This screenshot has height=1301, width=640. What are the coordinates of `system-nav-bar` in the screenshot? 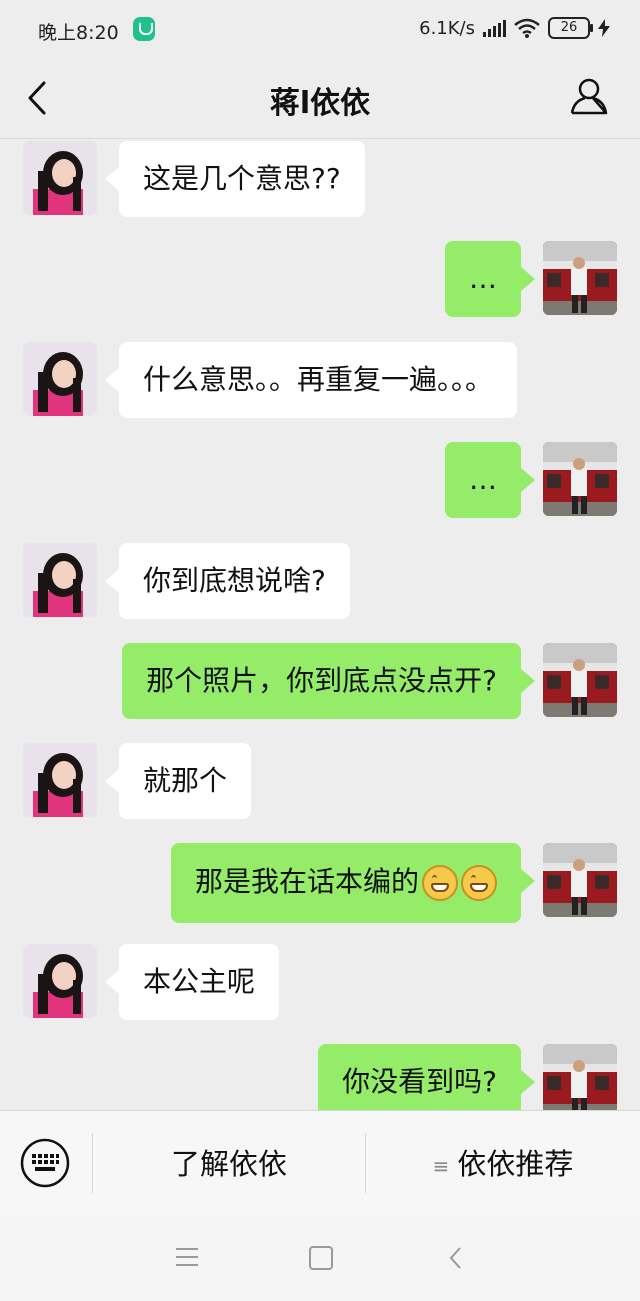 It's located at (320, 1258).